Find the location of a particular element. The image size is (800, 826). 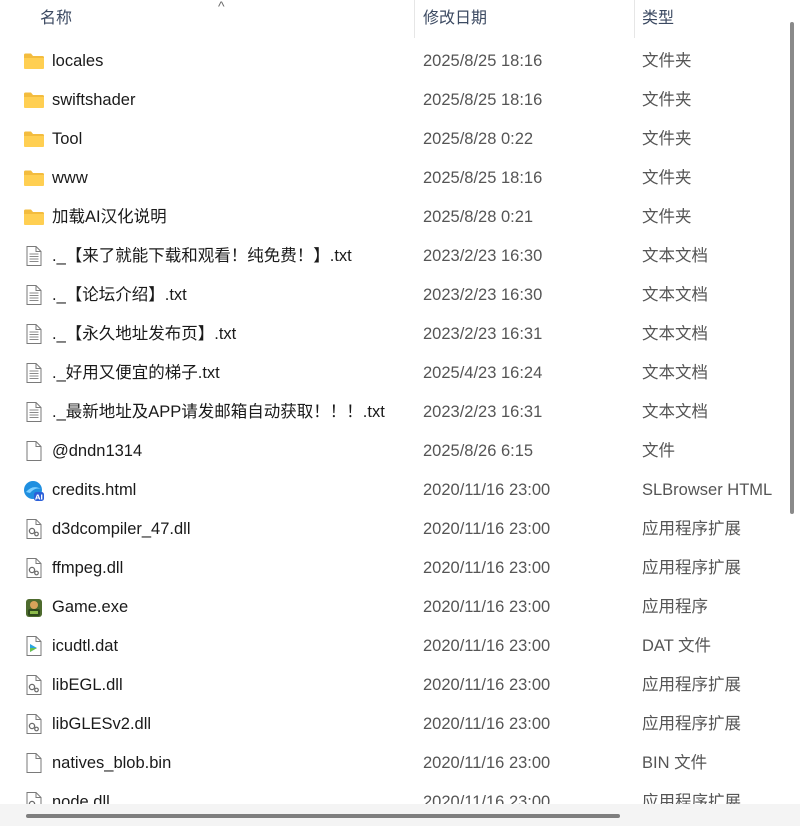

file-row: libGLESv2.dll 2020/11/16 23:00 应用程序扩展 is located at coordinates (391, 724).